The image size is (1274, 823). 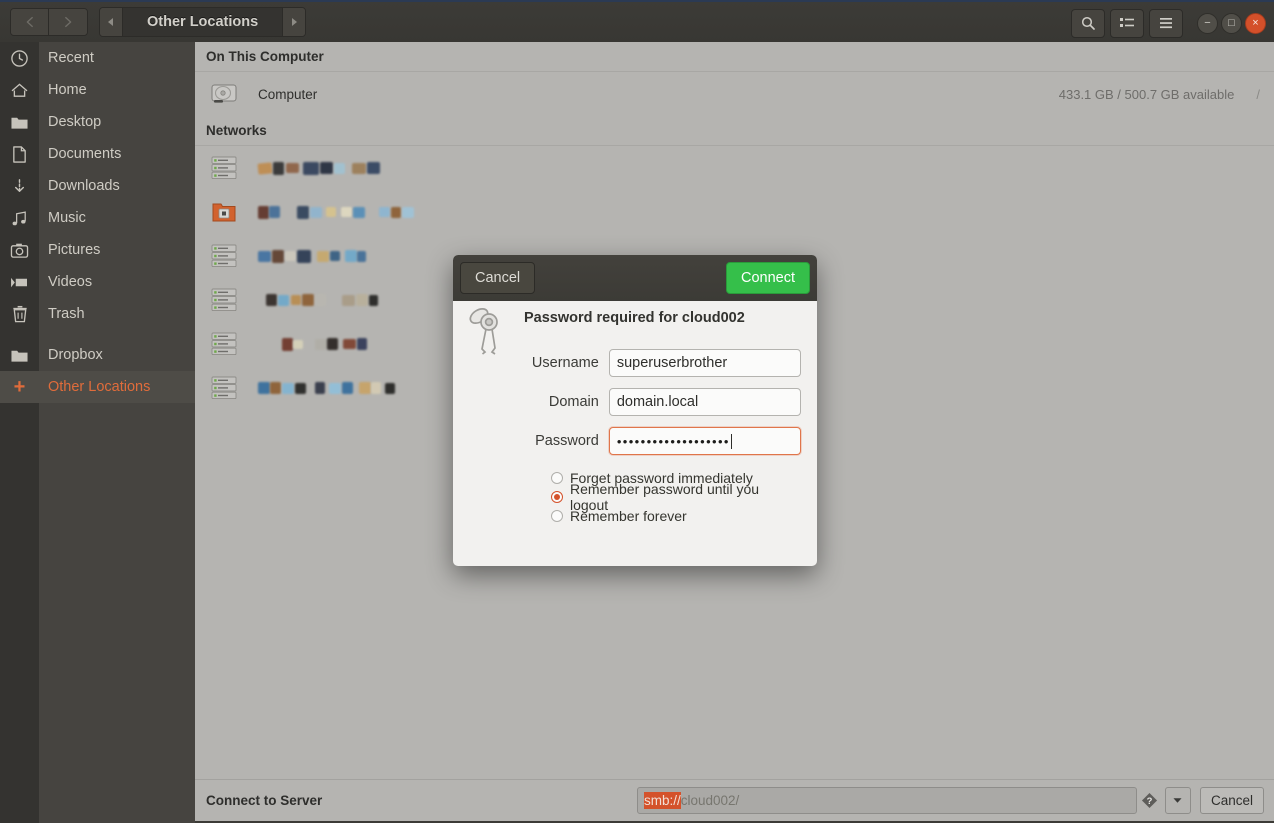 I want to click on sidebar-item-label: Desktop, so click(x=75, y=122).